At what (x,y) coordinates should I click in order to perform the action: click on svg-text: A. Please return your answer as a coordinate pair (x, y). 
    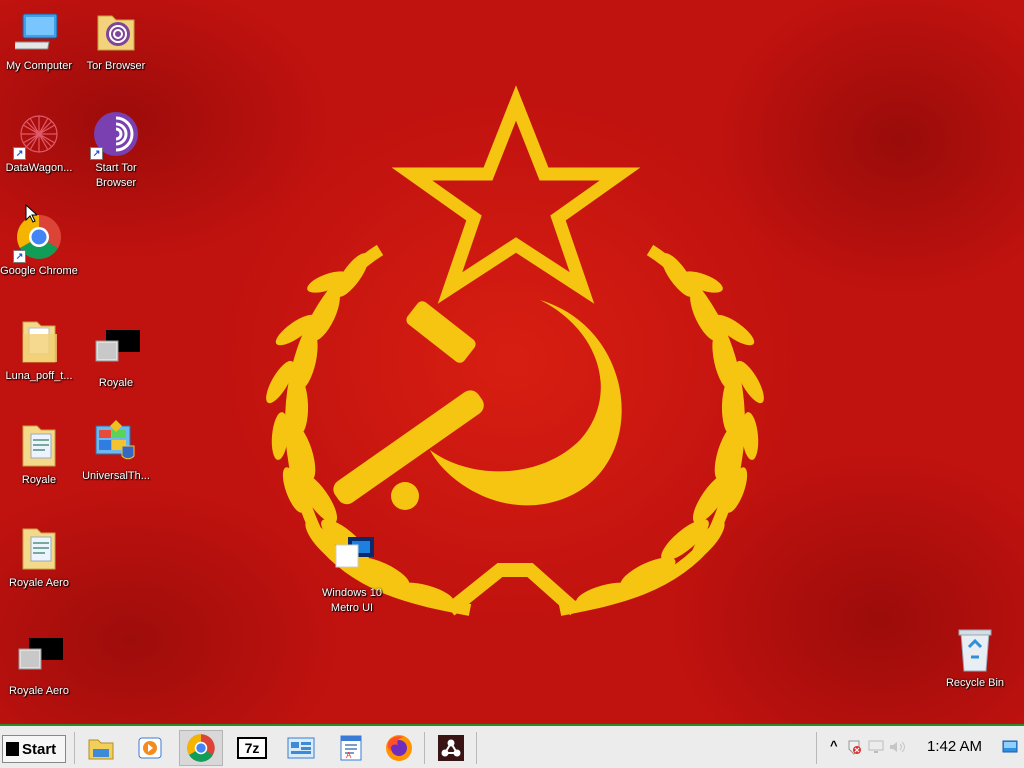
    Looking at the image, I should click on (349, 755).